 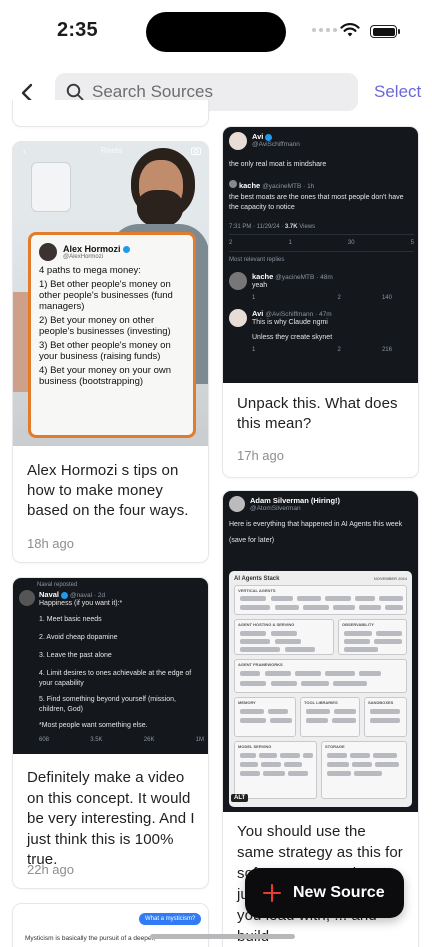 What do you see at coordinates (27, 598) in the screenshot?
I see `naval-avatar` at bounding box center [27, 598].